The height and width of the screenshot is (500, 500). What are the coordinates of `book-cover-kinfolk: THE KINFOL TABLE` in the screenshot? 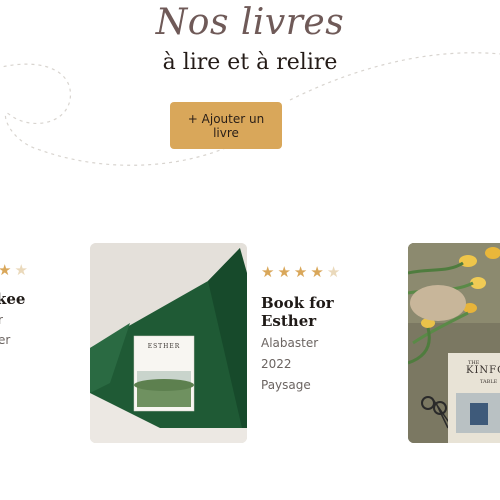 It's located at (454, 343).